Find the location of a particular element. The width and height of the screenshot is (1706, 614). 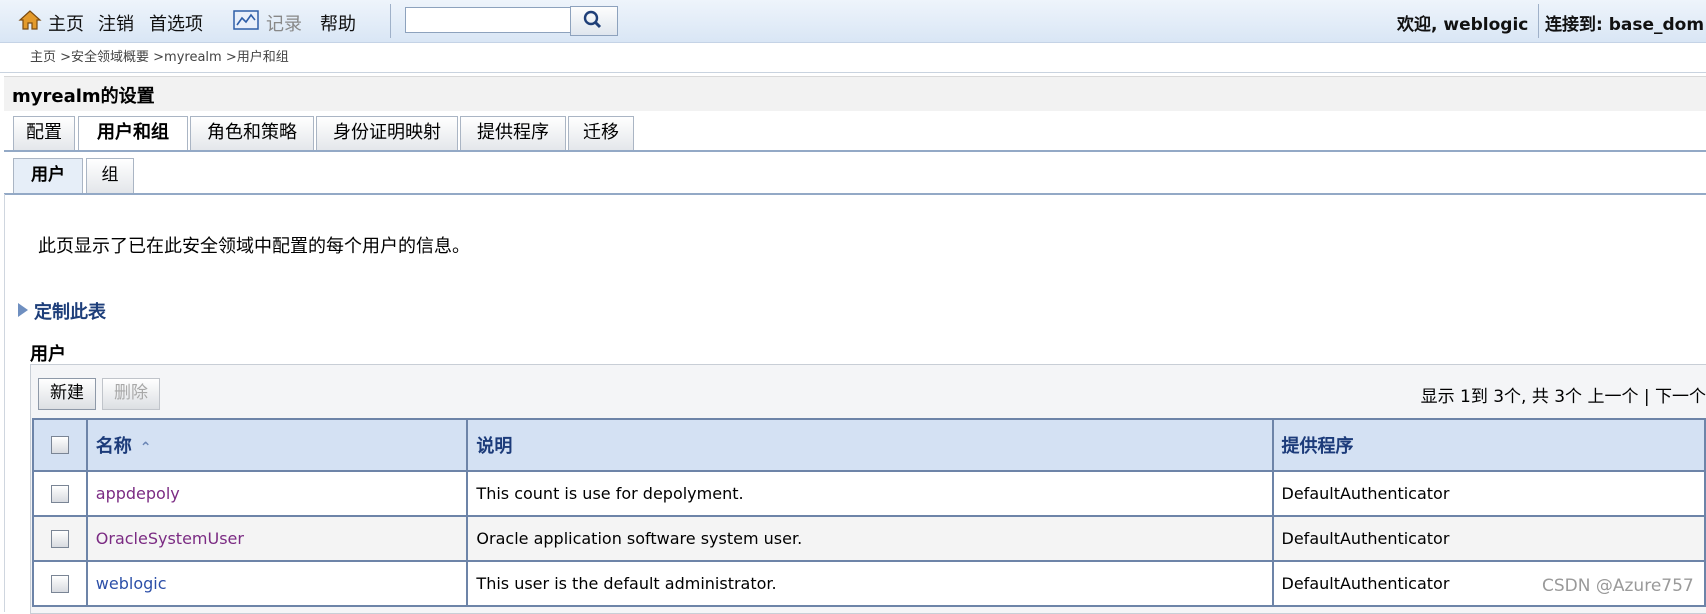

user-description: Oracle application software system user. is located at coordinates (870, 538).